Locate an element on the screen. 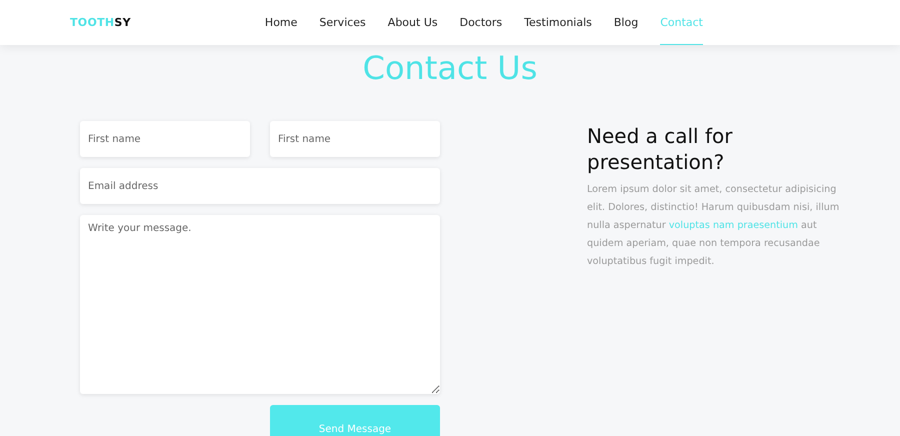 Image resolution: width=900 pixels, height=436 pixels. nav-link: Testimonials is located at coordinates (558, 22).